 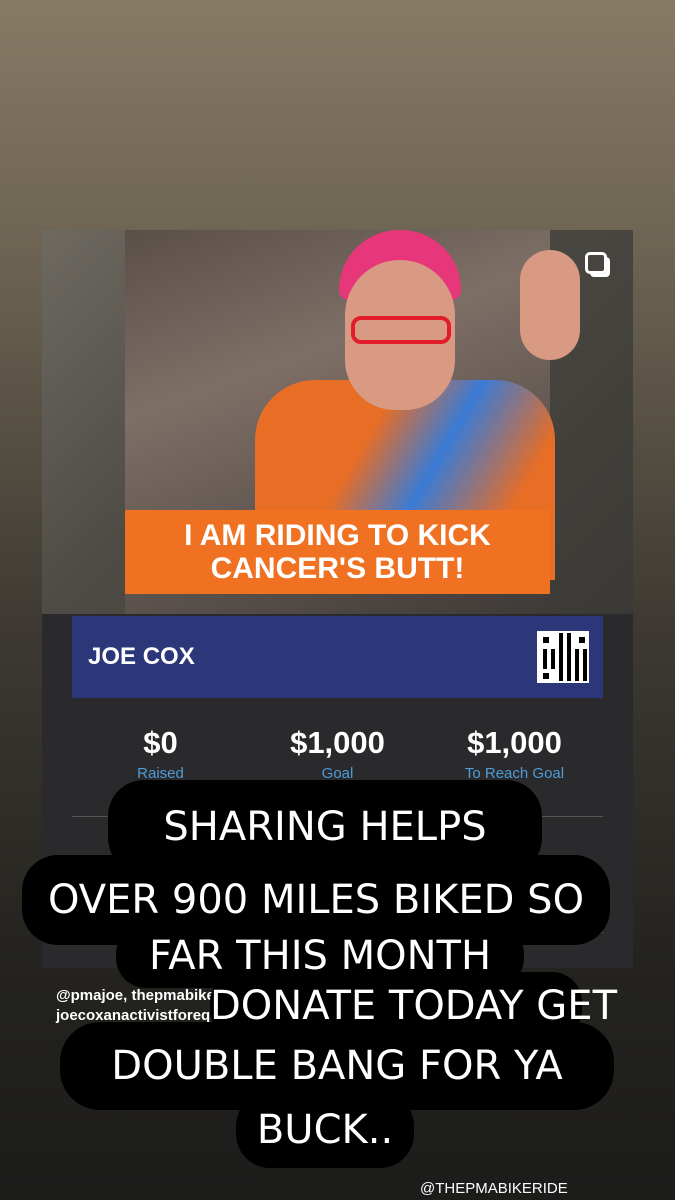 I want to click on account-watermark: @THEPMABIKERIDE, so click(x=494, y=1188).